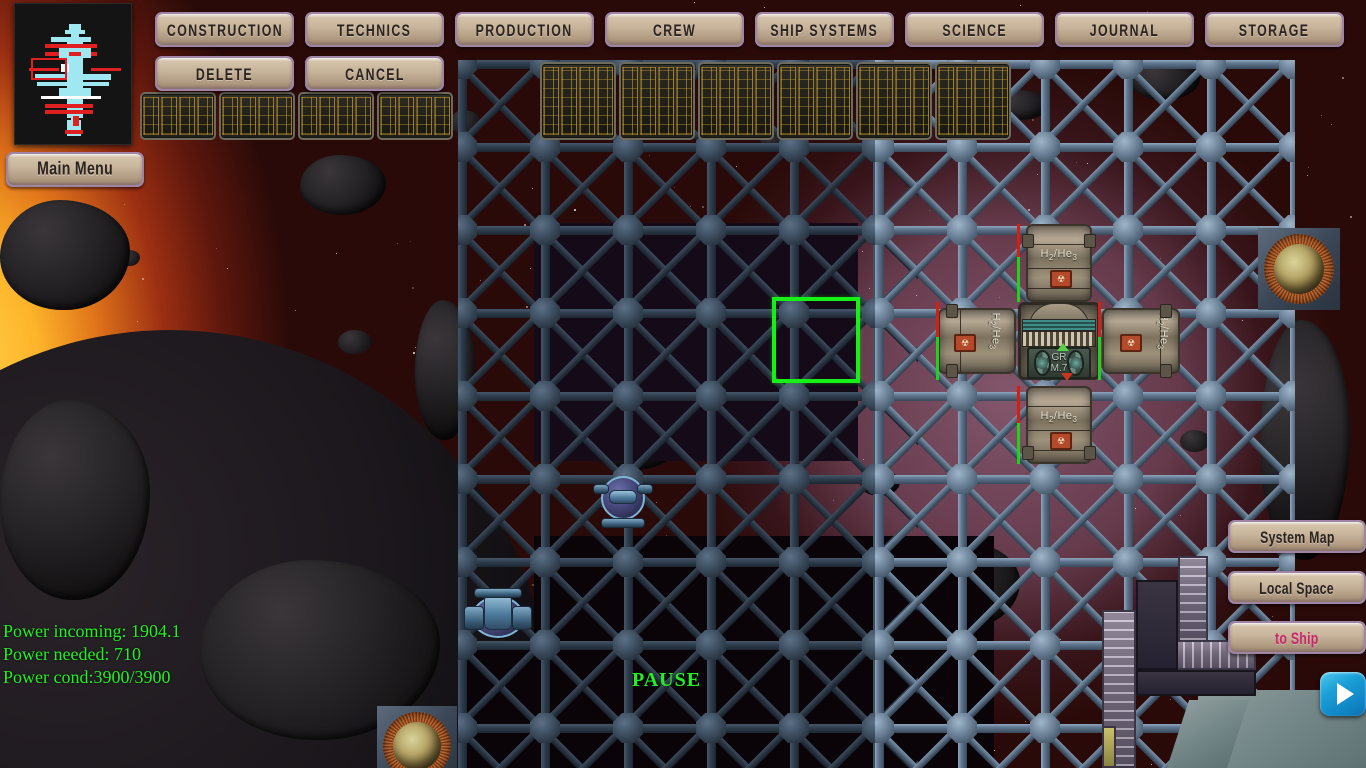  What do you see at coordinates (674, 29) in the screenshot?
I see `tab-crew: CREW` at bounding box center [674, 29].